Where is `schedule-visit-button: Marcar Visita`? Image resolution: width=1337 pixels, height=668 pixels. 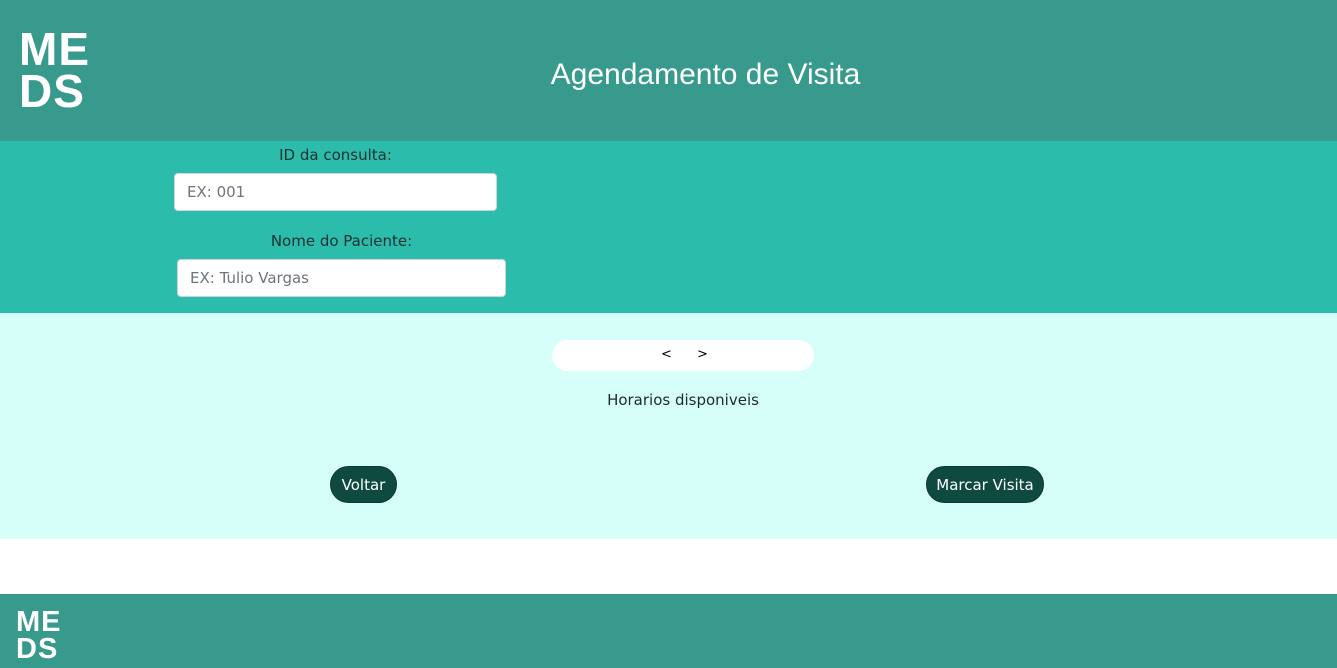 schedule-visit-button: Marcar Visita is located at coordinates (985, 484).